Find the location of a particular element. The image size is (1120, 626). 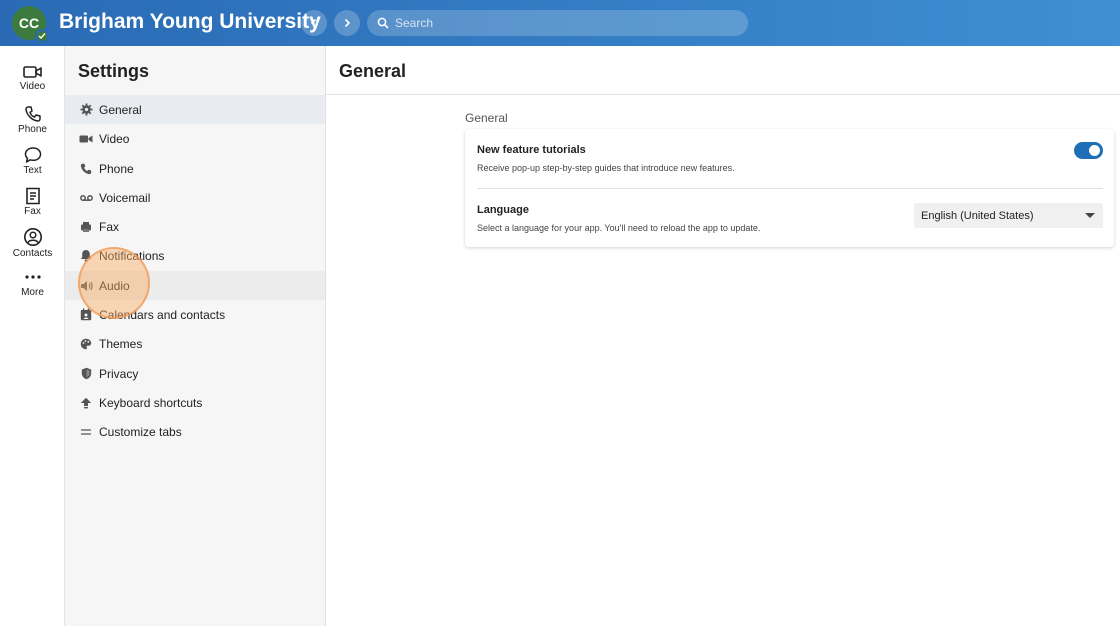

app-header: CC Brigham Young University is located at coordinates (560, 23).